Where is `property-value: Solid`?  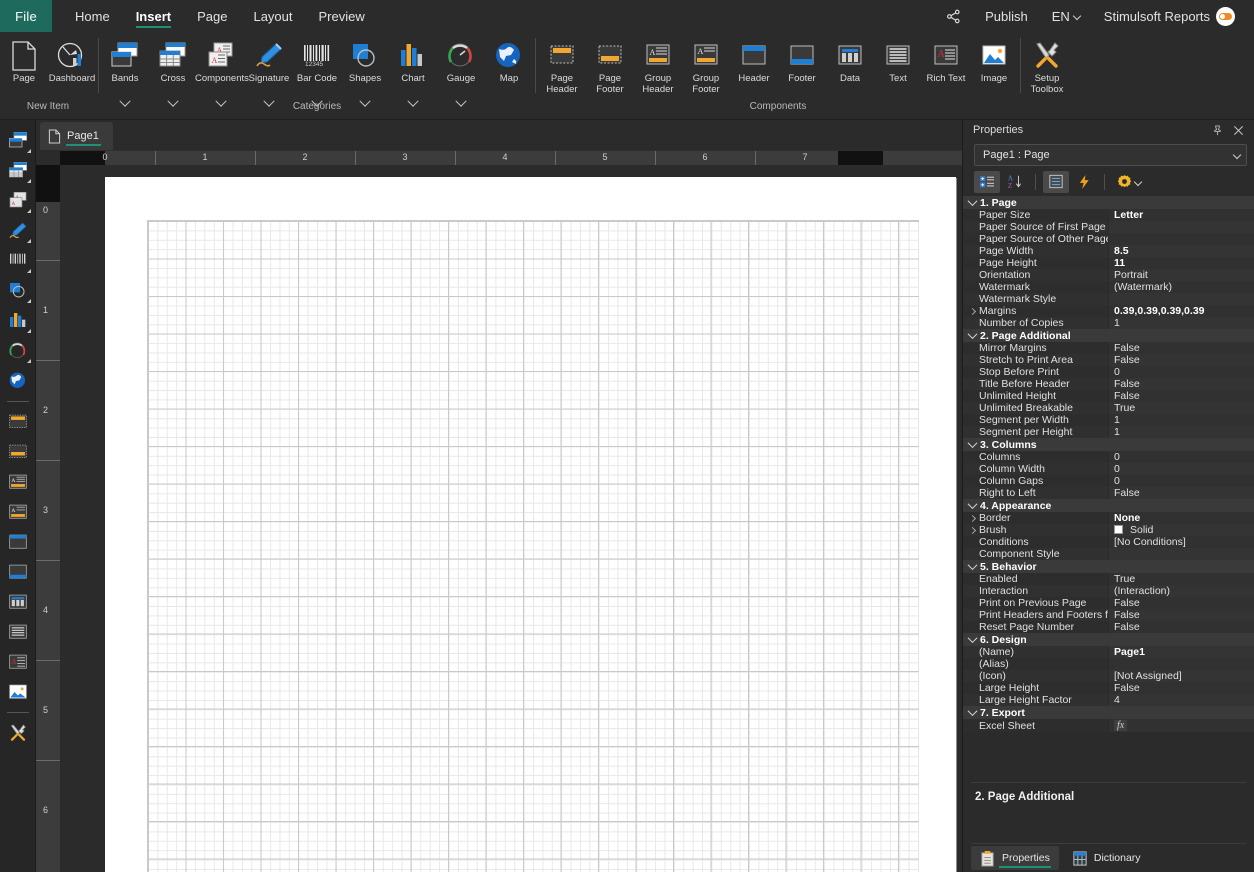
property-value: Solid is located at coordinates (1181, 530).